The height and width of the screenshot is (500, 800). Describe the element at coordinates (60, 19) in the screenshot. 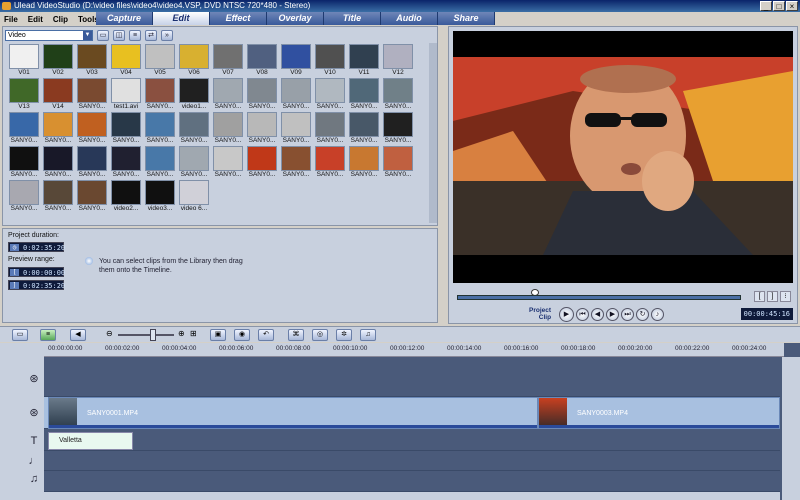

I see `menu-clip: Clip` at that location.